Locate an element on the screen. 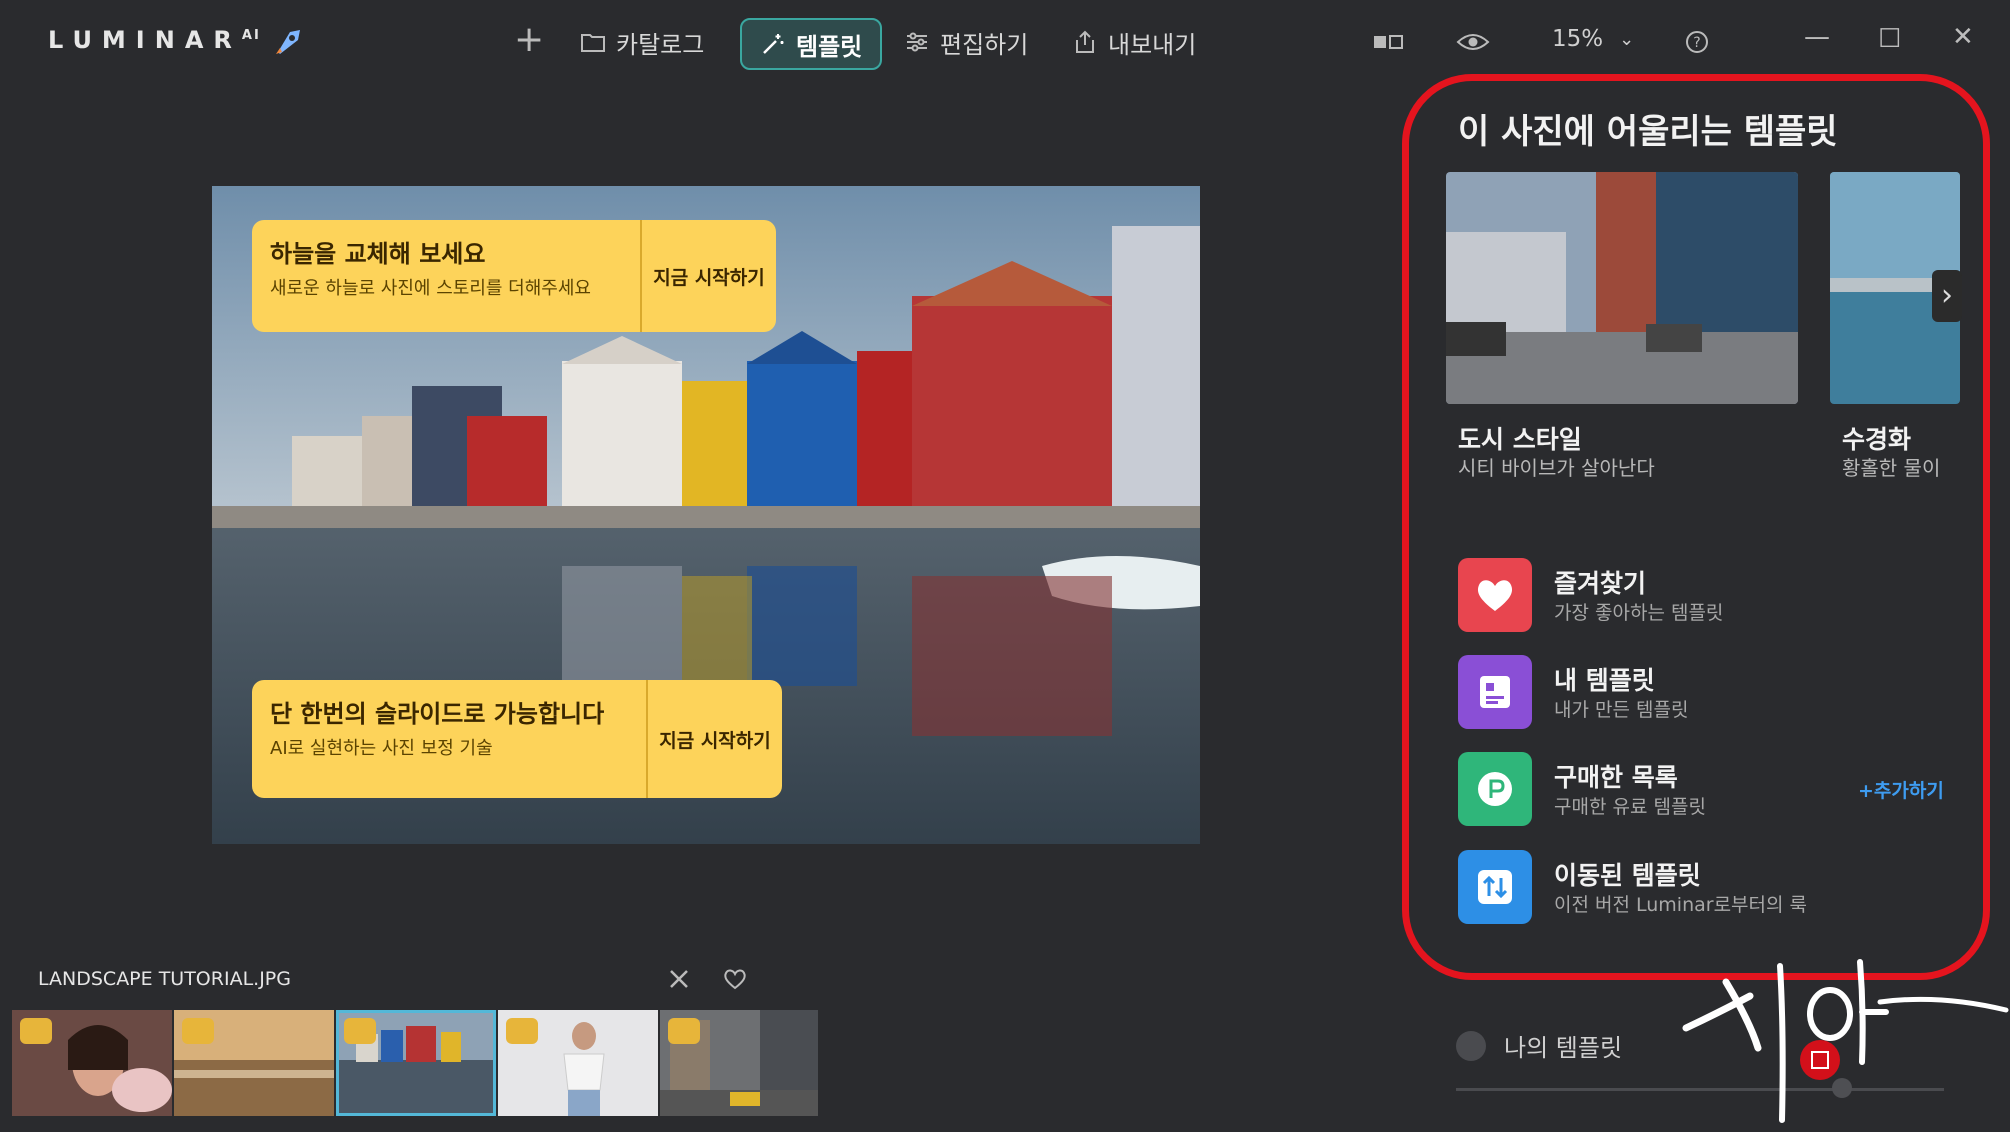 The image size is (2010, 1132). file-name: LANDSCAPE TUTORIAL.JPG is located at coordinates (164, 979).